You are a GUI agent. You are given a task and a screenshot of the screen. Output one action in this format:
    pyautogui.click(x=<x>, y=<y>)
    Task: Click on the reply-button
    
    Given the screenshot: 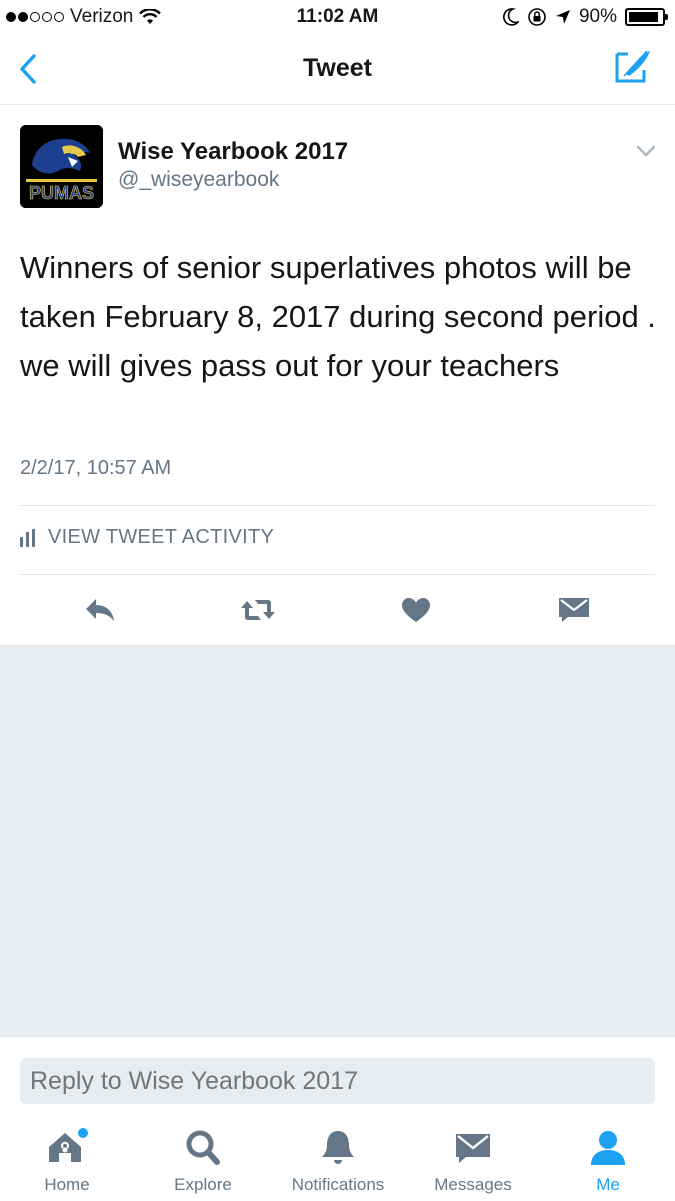 What is the action you would take?
    pyautogui.click(x=100, y=610)
    